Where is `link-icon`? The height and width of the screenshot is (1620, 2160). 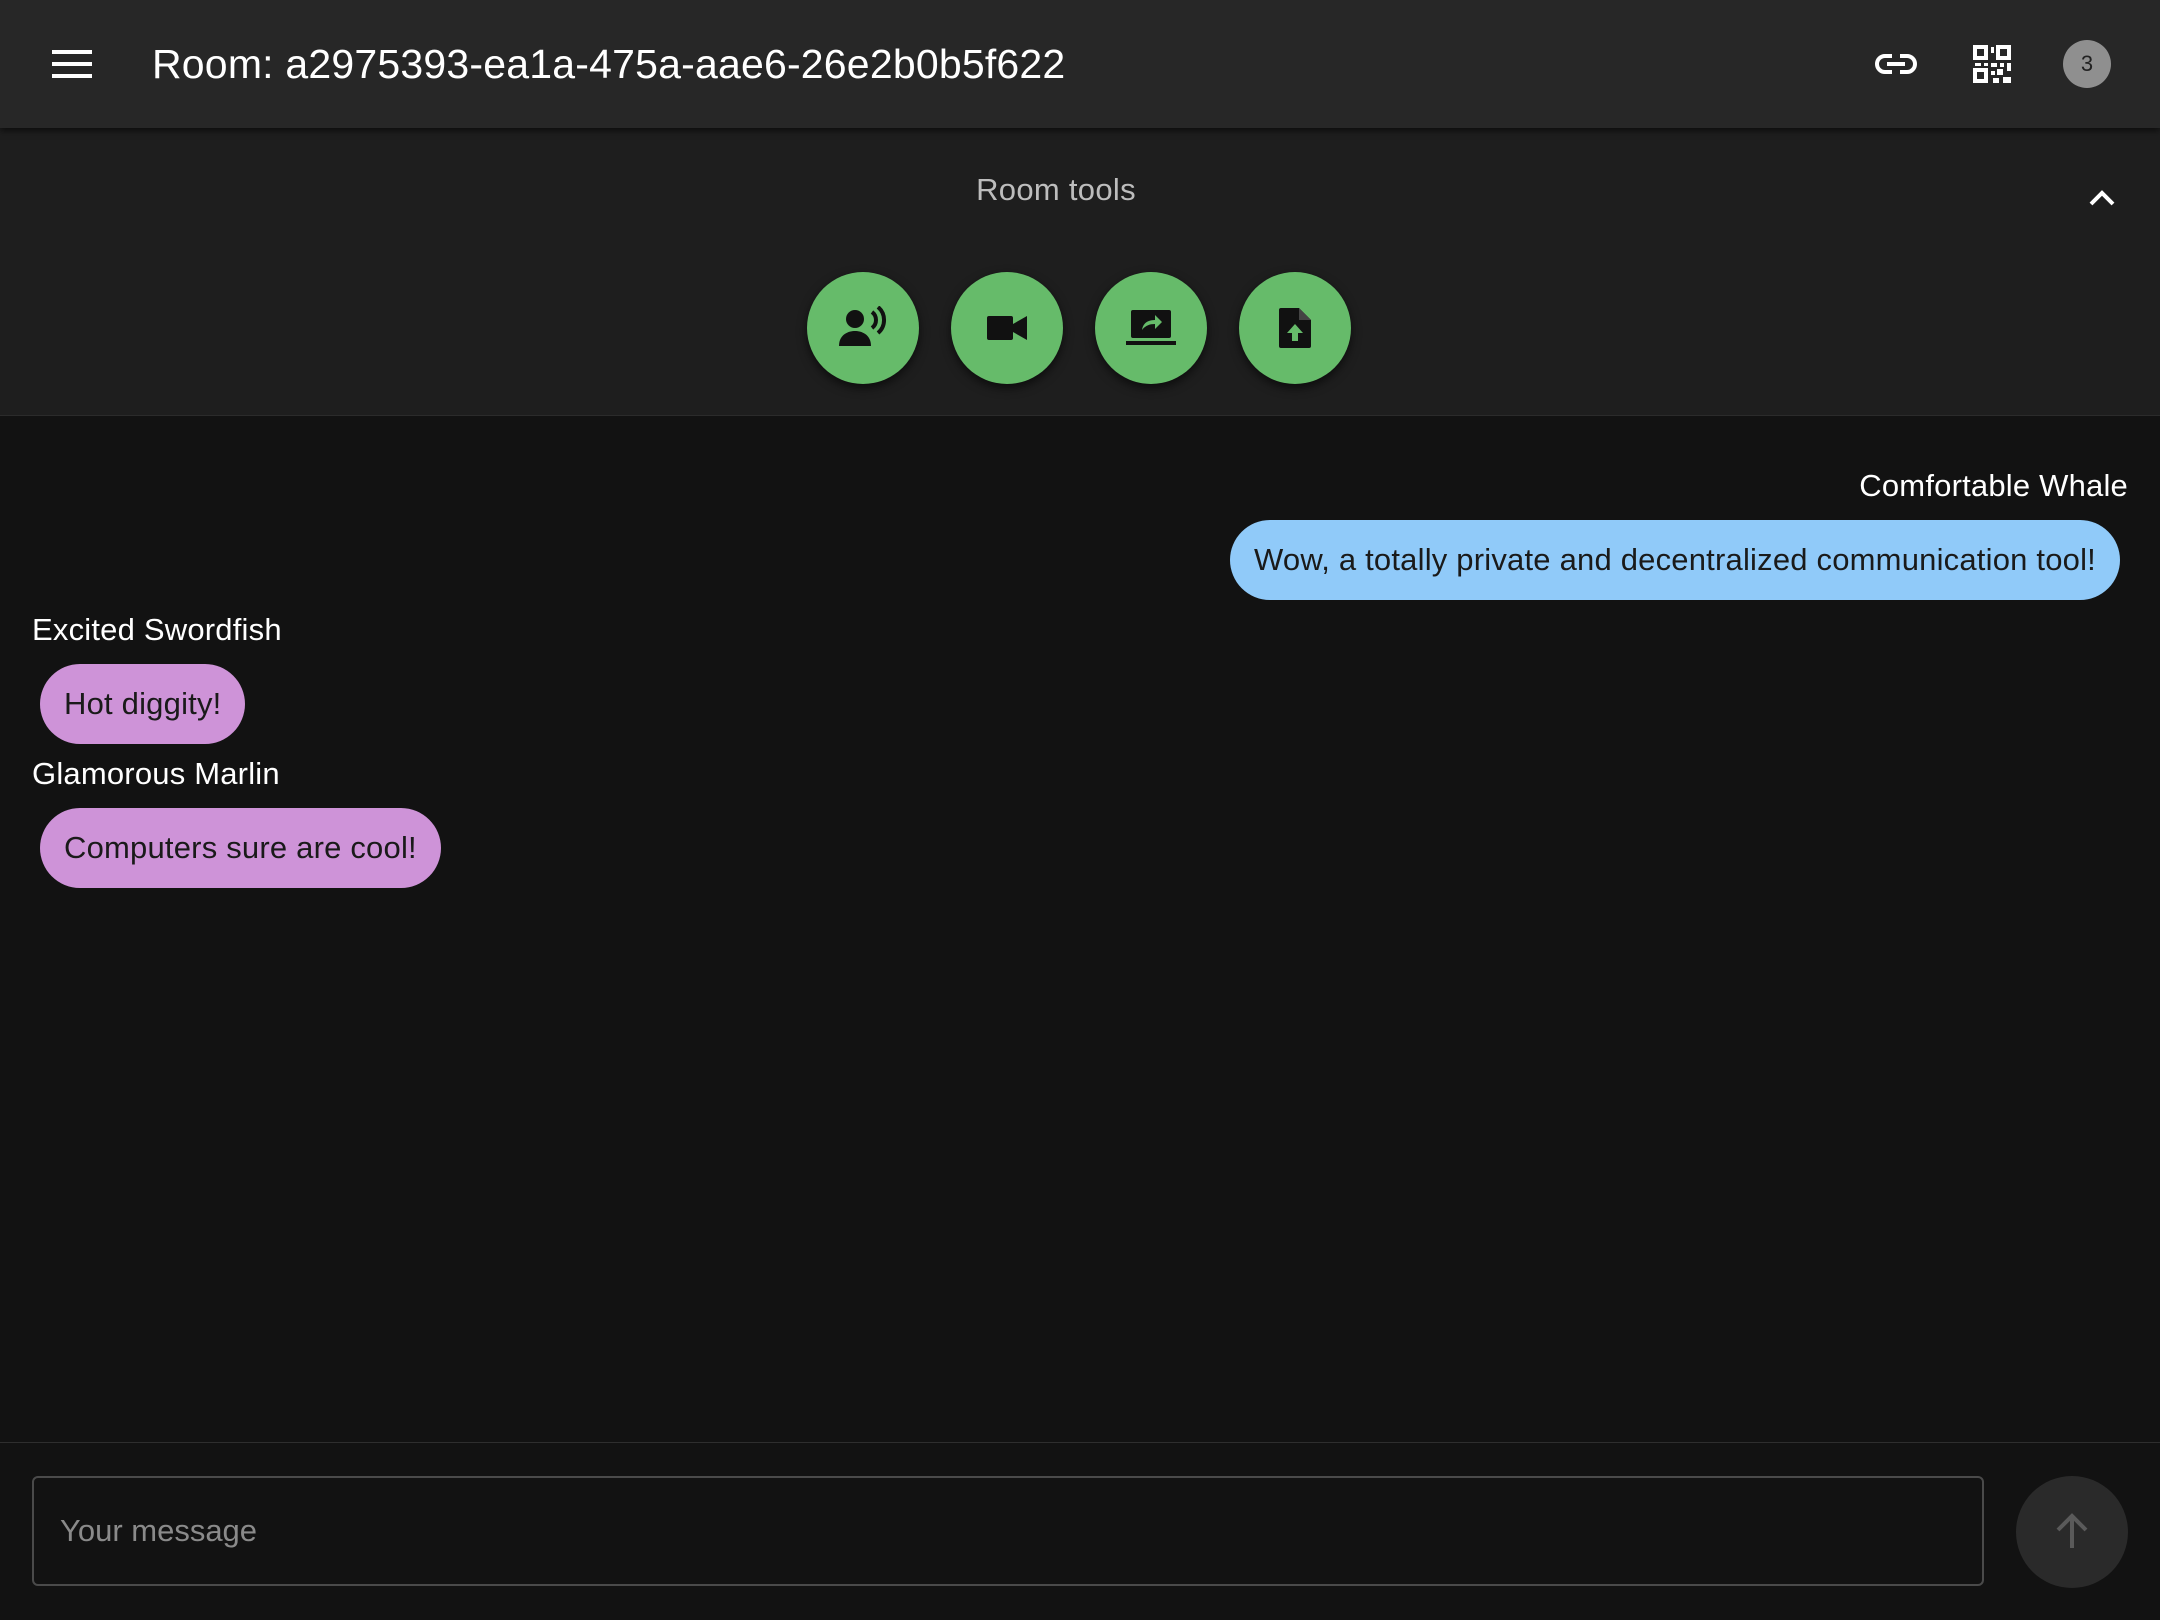 link-icon is located at coordinates (1896, 64).